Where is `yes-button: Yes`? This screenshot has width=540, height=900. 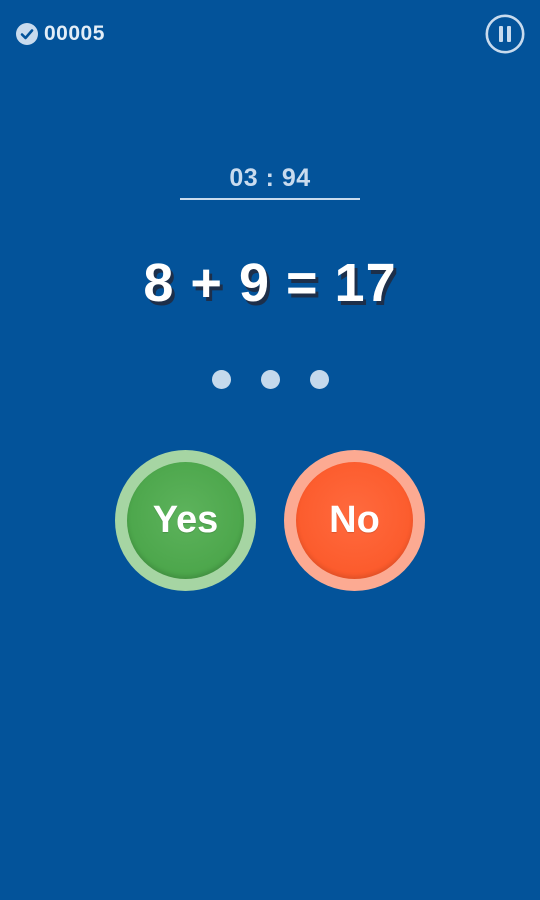 yes-button: Yes is located at coordinates (185, 520).